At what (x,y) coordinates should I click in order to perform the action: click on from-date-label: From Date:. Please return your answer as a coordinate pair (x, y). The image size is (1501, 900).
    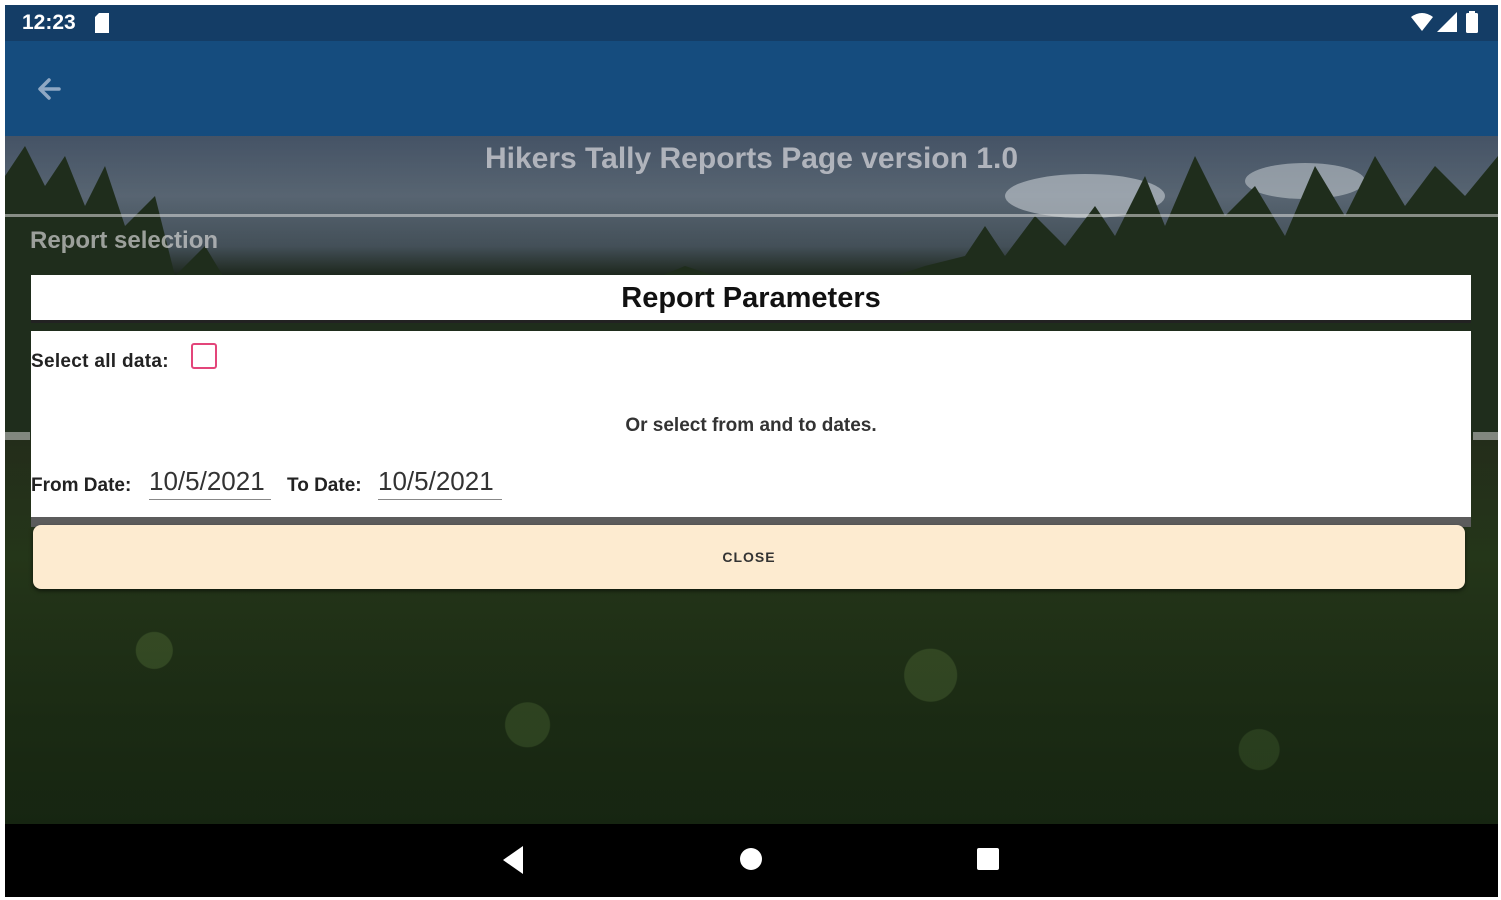
    Looking at the image, I should click on (81, 485).